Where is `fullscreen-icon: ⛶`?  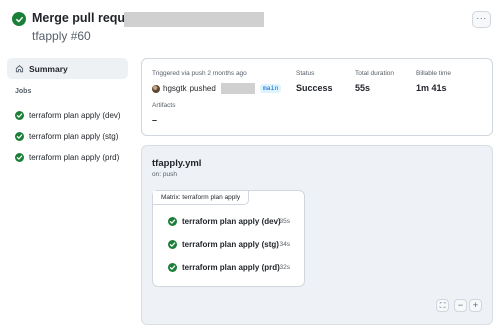 fullscreen-icon: ⛶ is located at coordinates (442, 305).